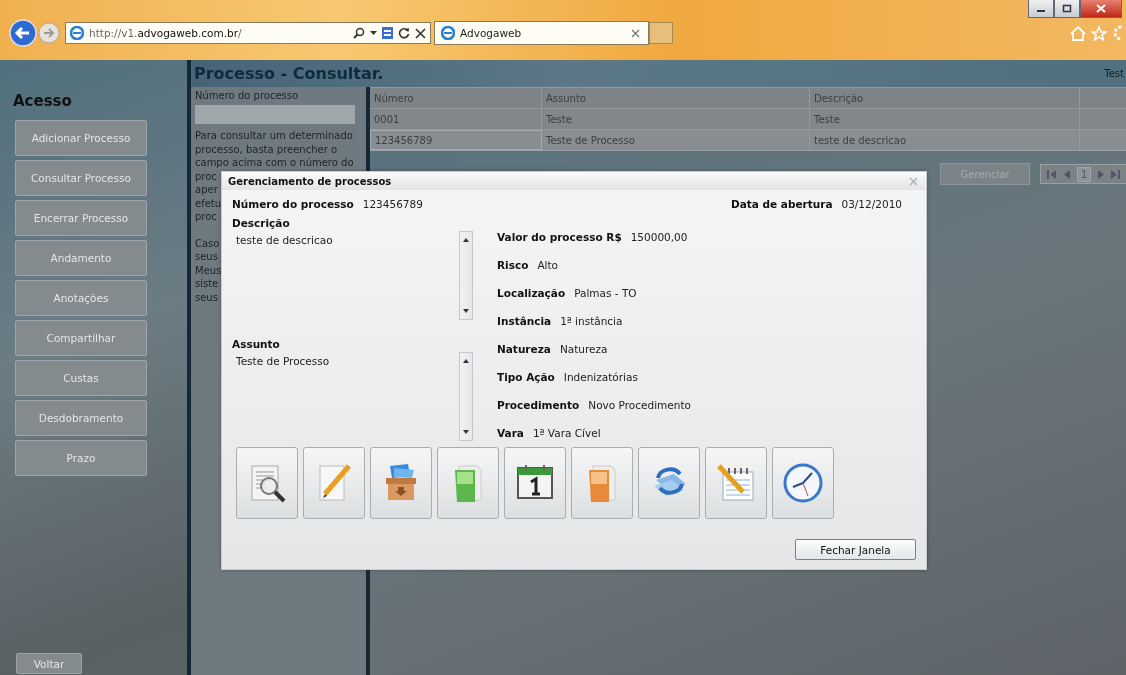  Describe the element at coordinates (781, 204) in the screenshot. I see `field-label: Data de abertura` at that location.